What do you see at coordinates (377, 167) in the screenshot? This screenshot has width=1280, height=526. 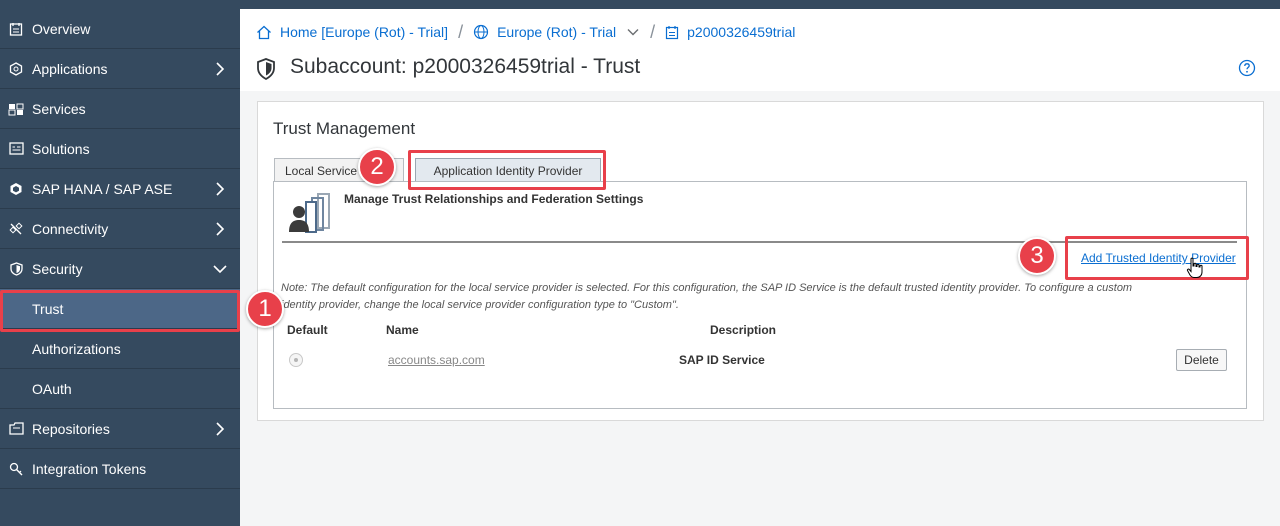 I see `step-badge-2: 2` at bounding box center [377, 167].